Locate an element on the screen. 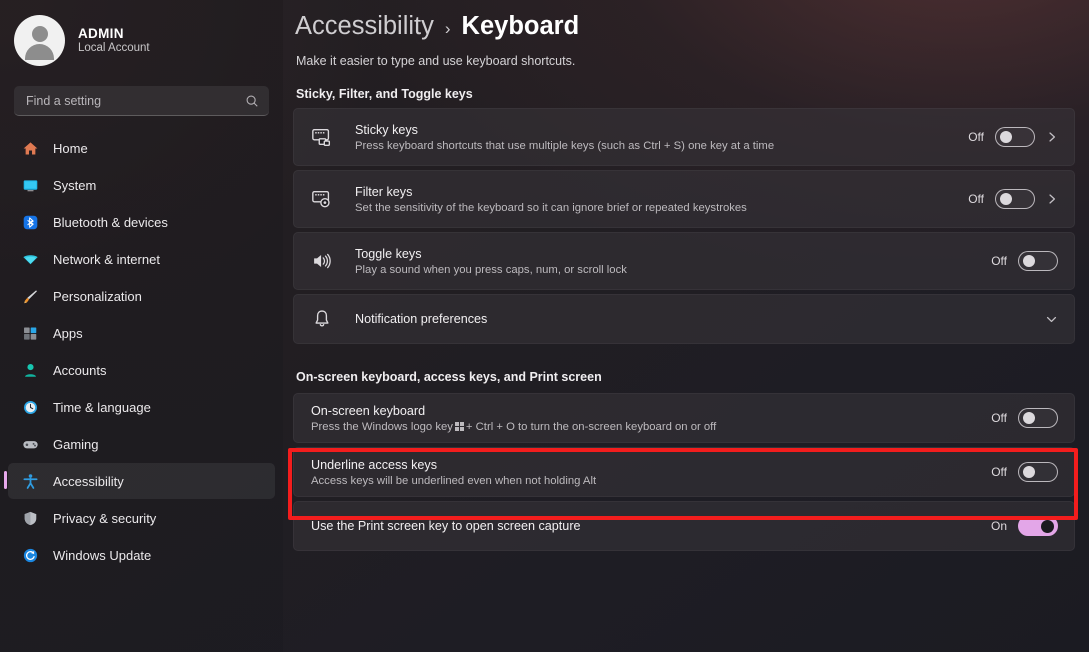  keyboard-sticky-keys-icon is located at coordinates (321, 137).